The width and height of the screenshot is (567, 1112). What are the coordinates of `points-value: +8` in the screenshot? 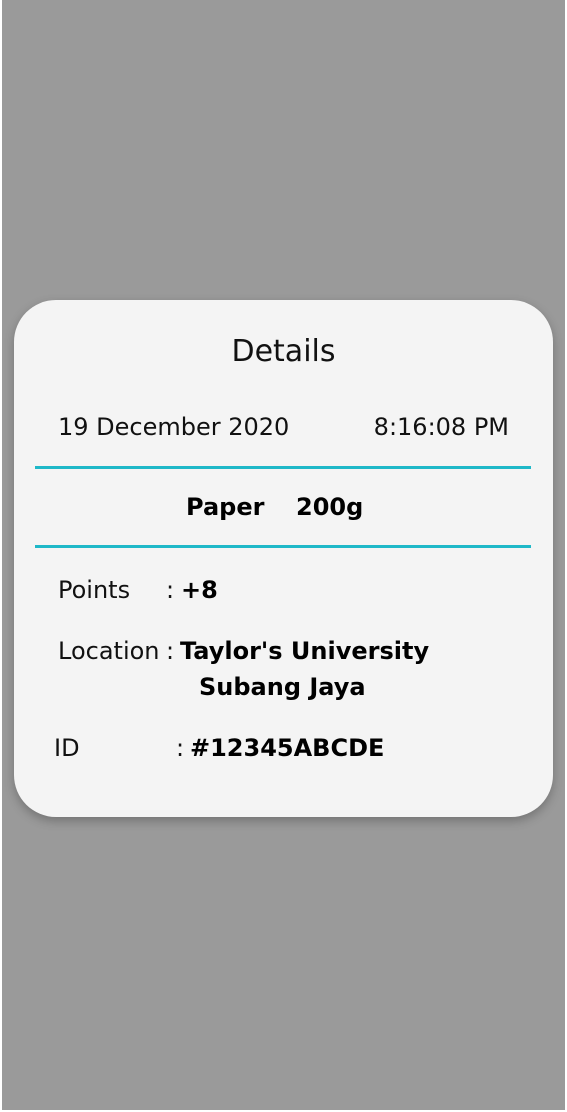 It's located at (199, 590).